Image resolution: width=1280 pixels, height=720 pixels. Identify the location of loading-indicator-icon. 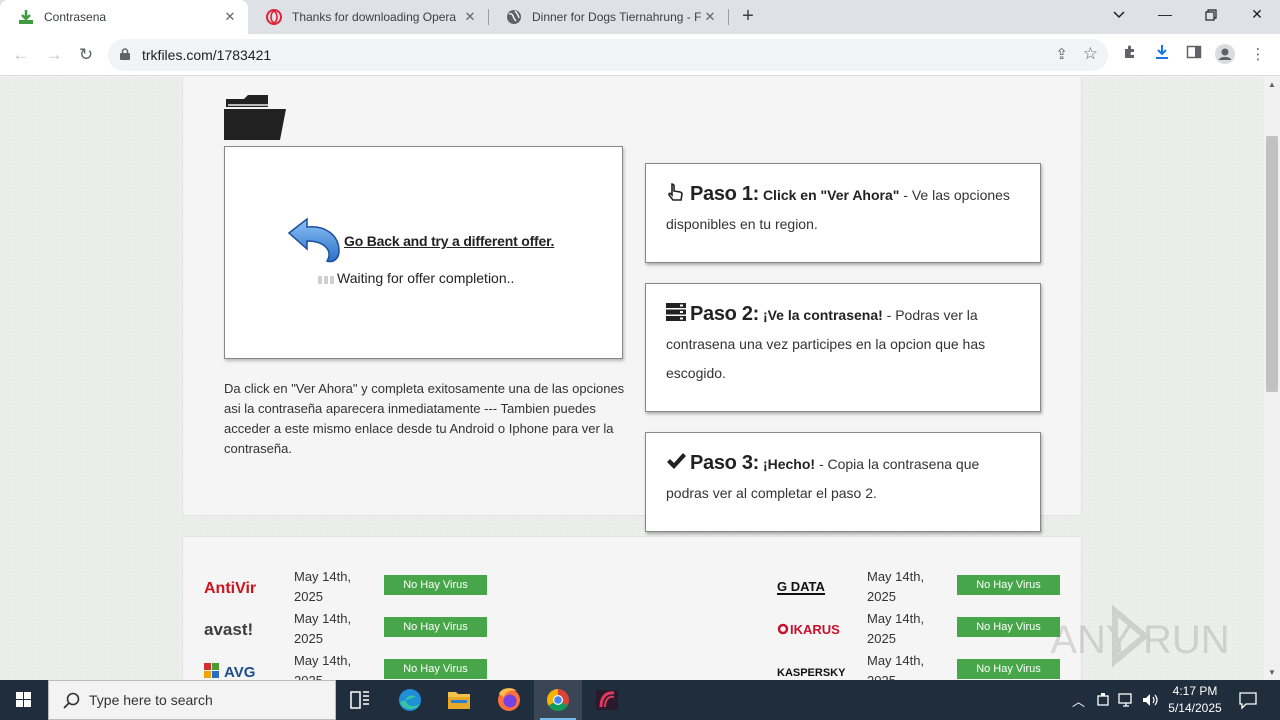
(326, 280).